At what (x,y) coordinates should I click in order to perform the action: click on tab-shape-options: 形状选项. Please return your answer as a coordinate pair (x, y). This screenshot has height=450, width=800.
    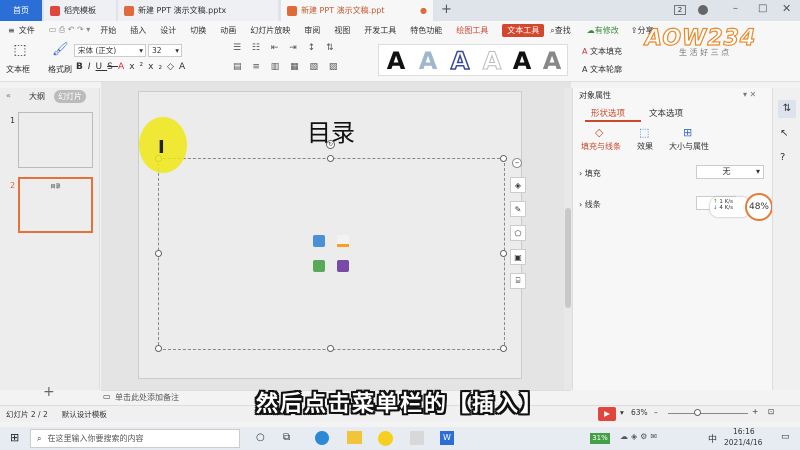
    Looking at the image, I should click on (608, 113).